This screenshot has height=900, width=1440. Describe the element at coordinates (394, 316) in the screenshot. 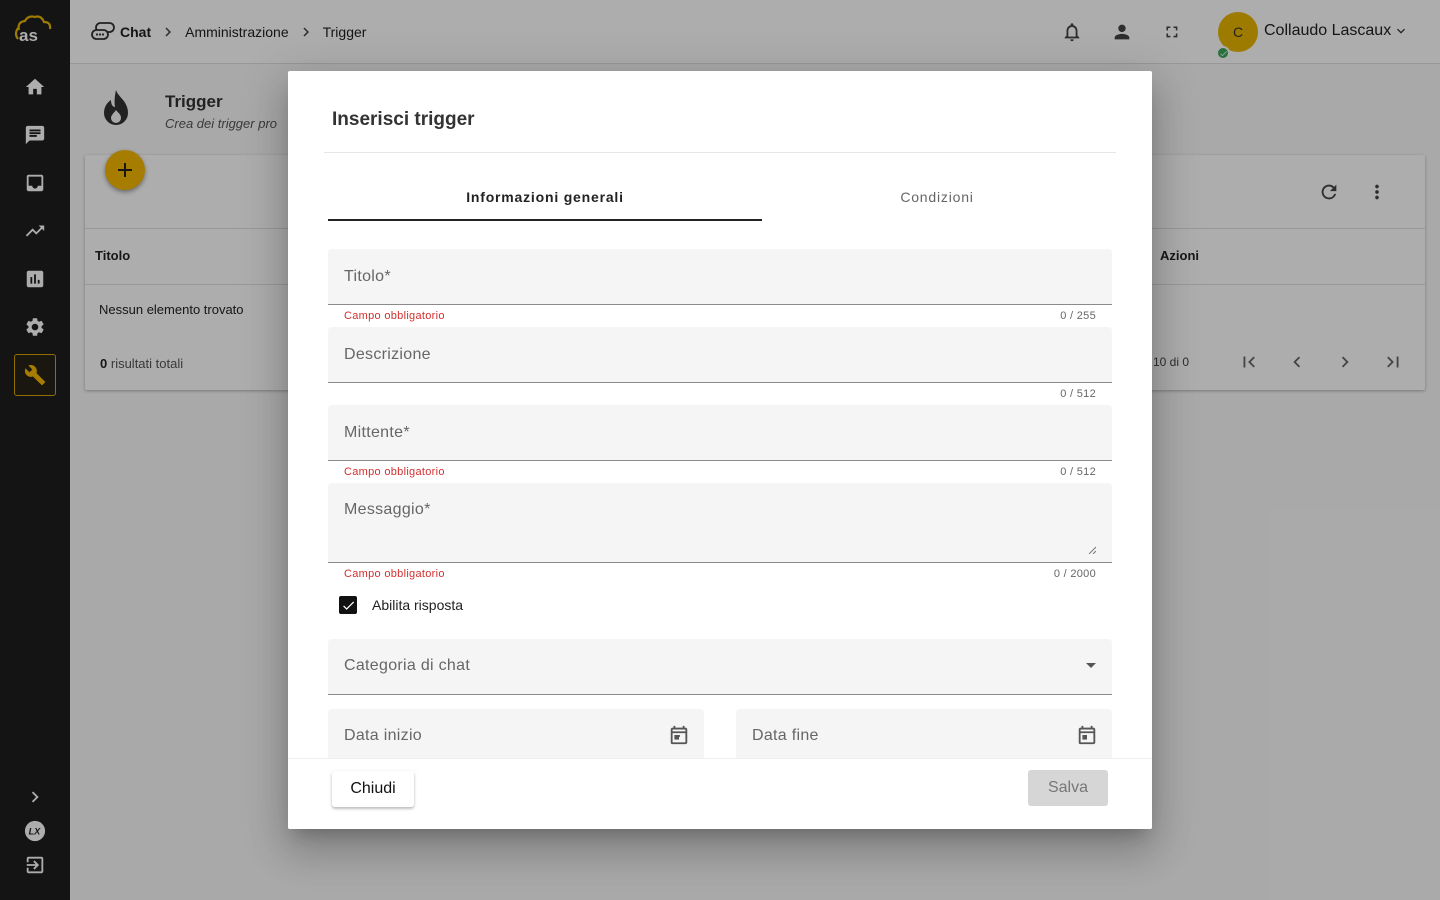

I see `titolo-error: Campo obbligatorio` at that location.